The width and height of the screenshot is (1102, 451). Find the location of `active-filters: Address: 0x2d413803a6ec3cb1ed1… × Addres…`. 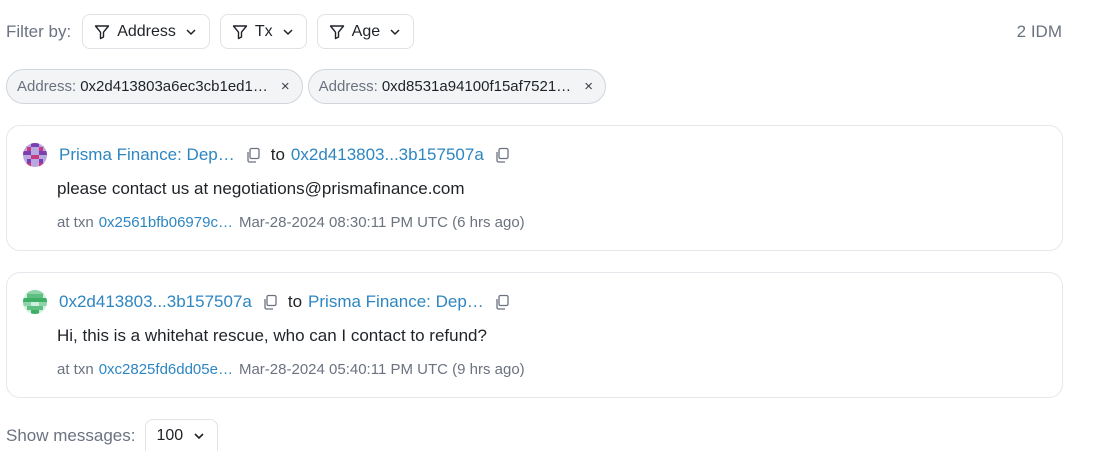

active-filters: Address: 0x2d413803a6ec3cb1ed1… × Addres… is located at coordinates (308, 86).